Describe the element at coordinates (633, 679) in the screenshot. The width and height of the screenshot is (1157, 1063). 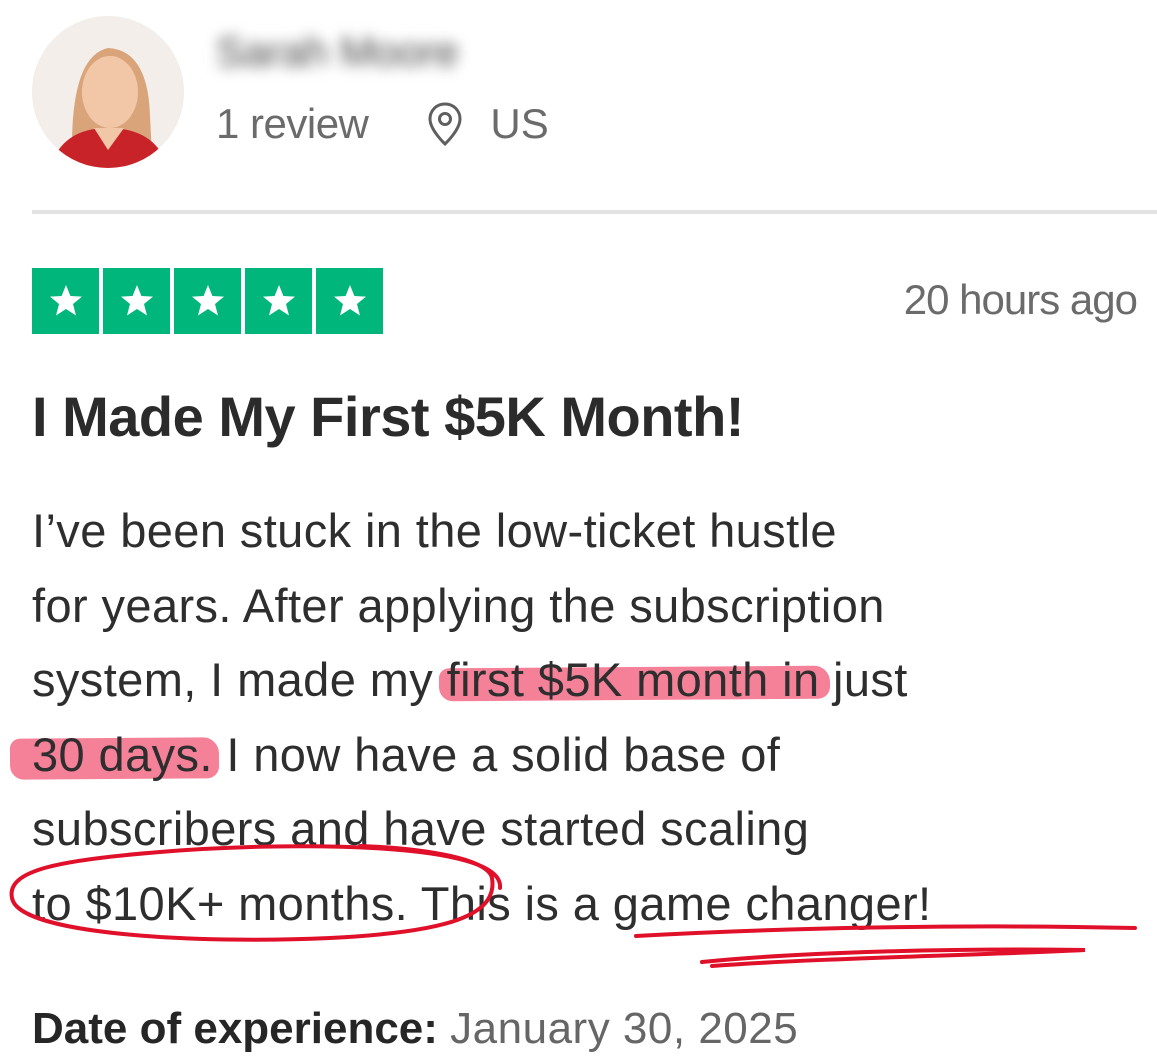
I see `highlighted-text: first $5K month in` at that location.